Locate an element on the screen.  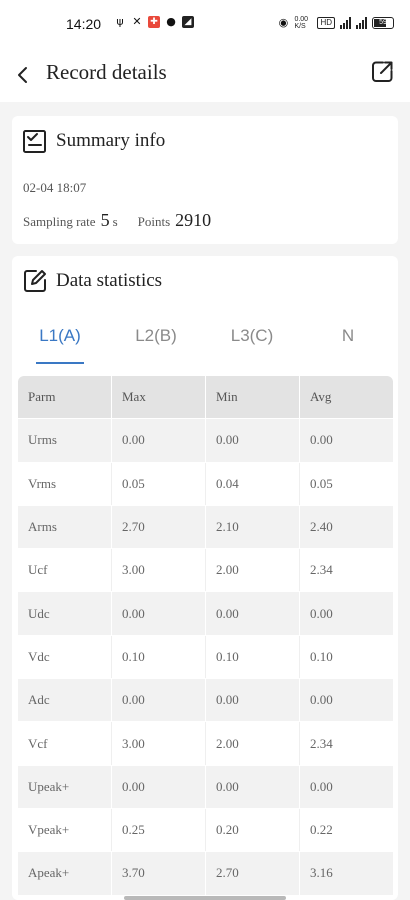
tab-l3: L3(C) is located at coordinates (252, 336).